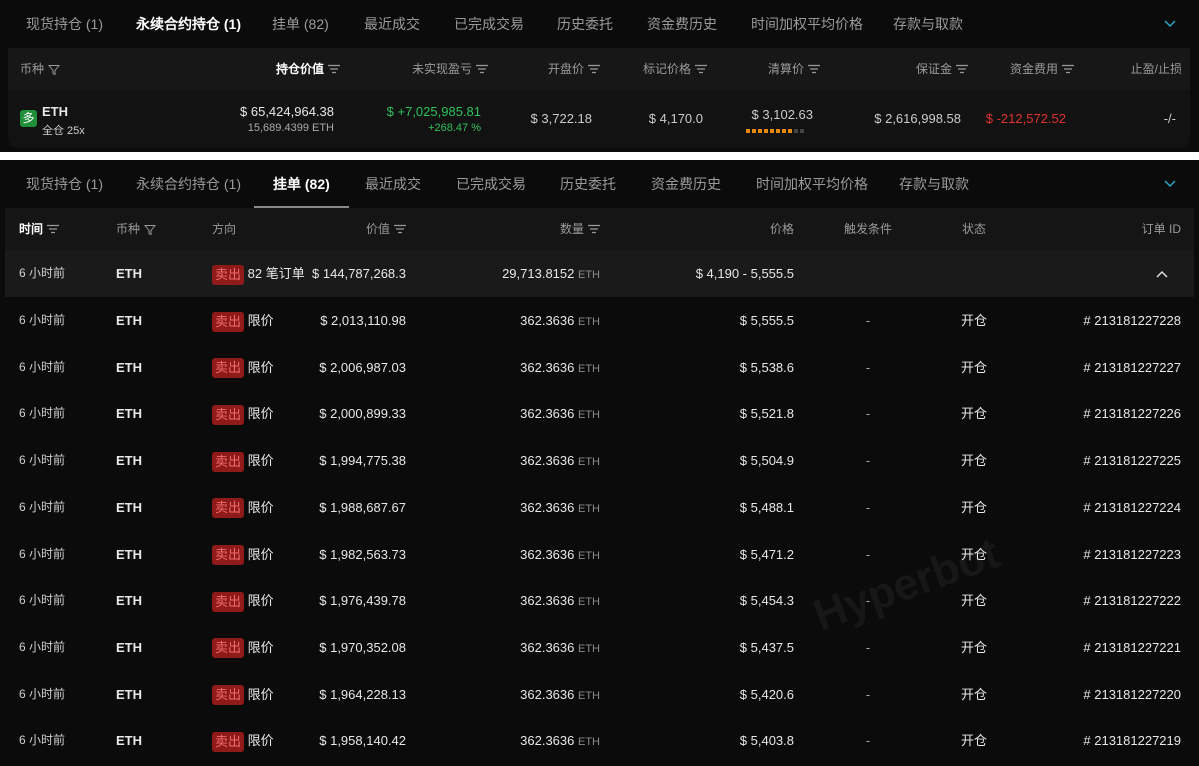 The height and width of the screenshot is (766, 1199). I want to click on col-value: 价值, so click(386, 229).